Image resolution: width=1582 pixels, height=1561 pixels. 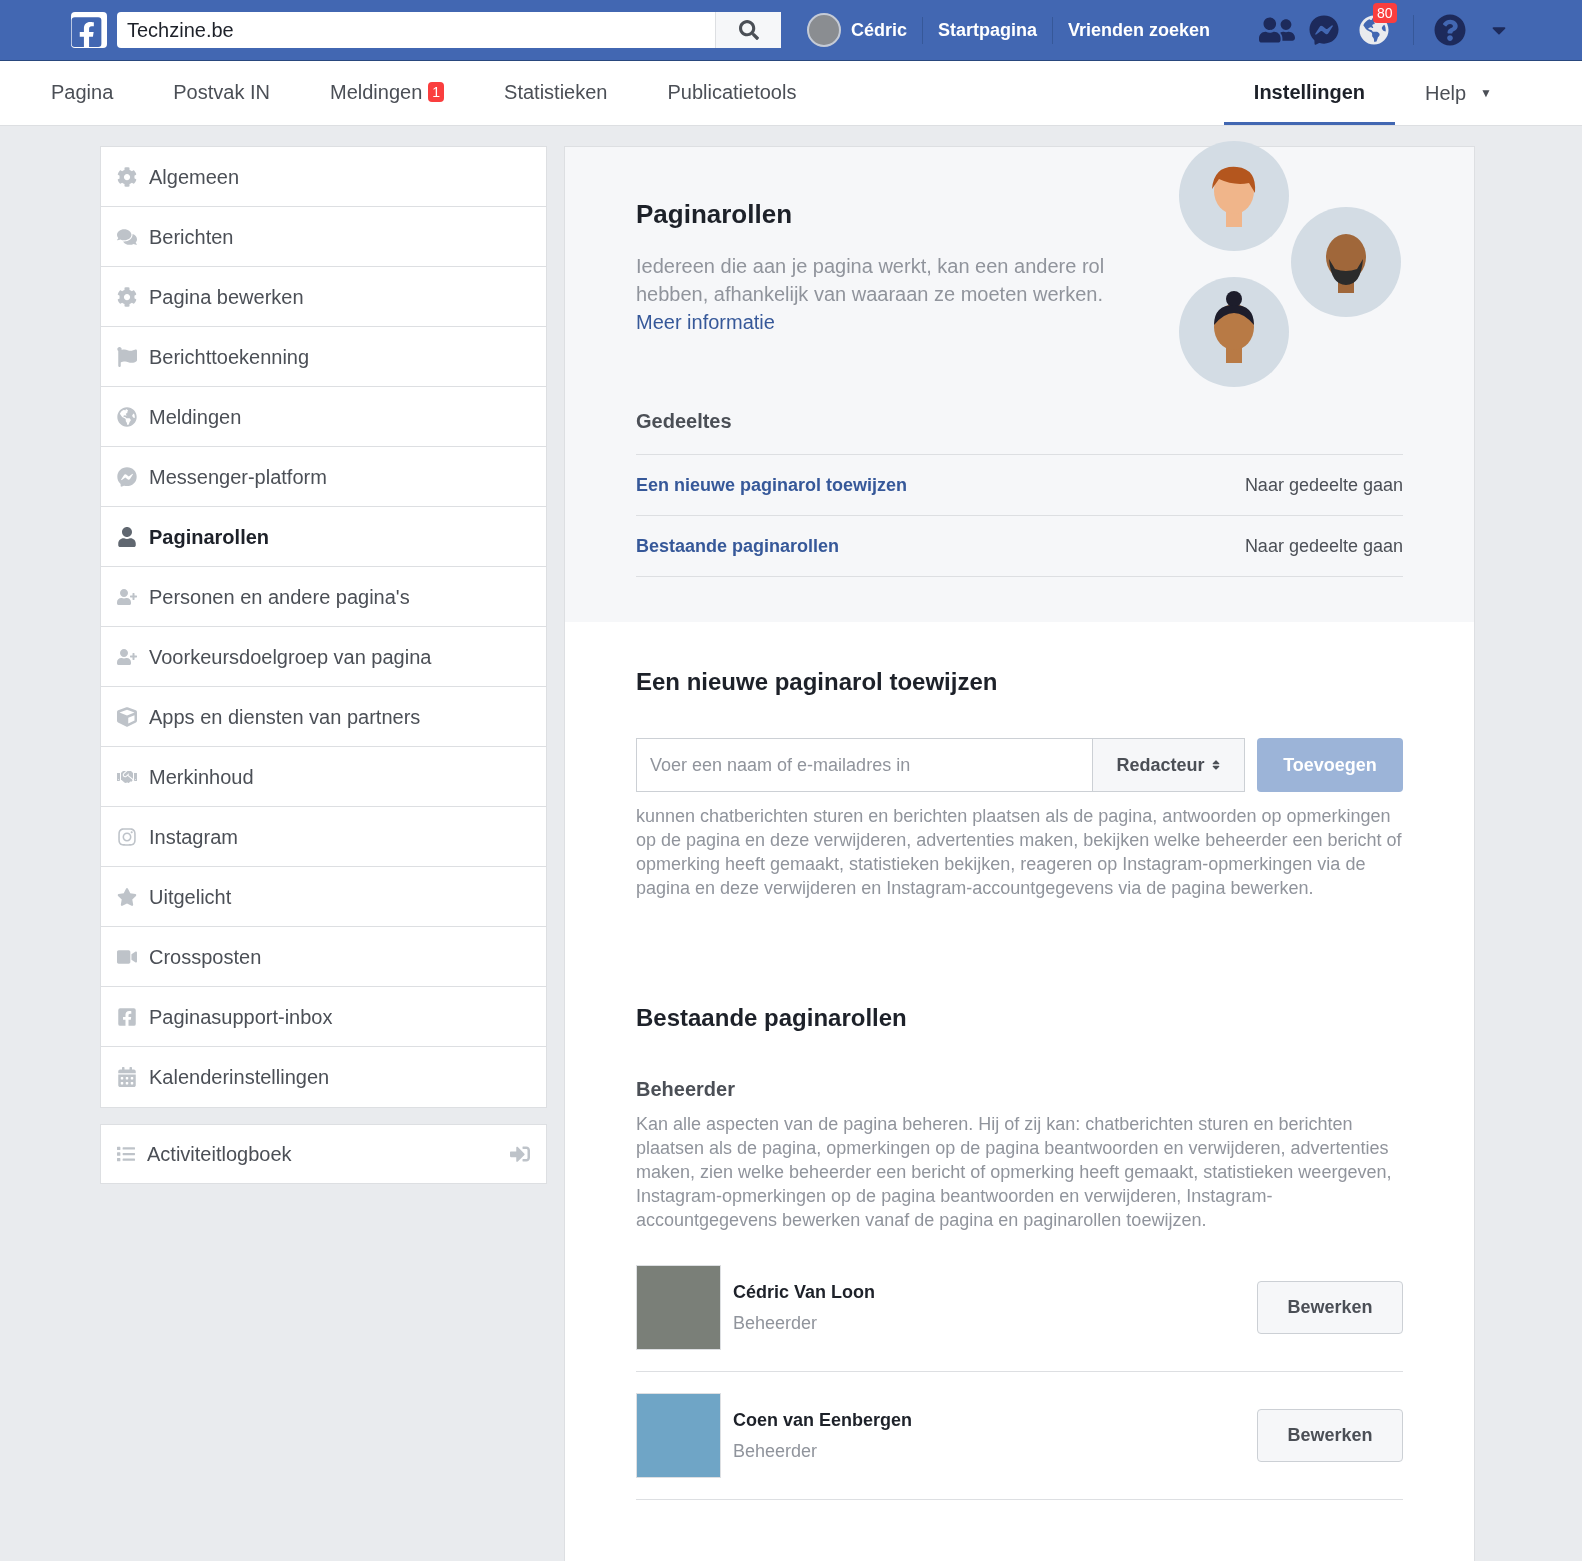 I want to click on sidebar-item: Kalenderinstellingen, so click(x=323, y=1077).